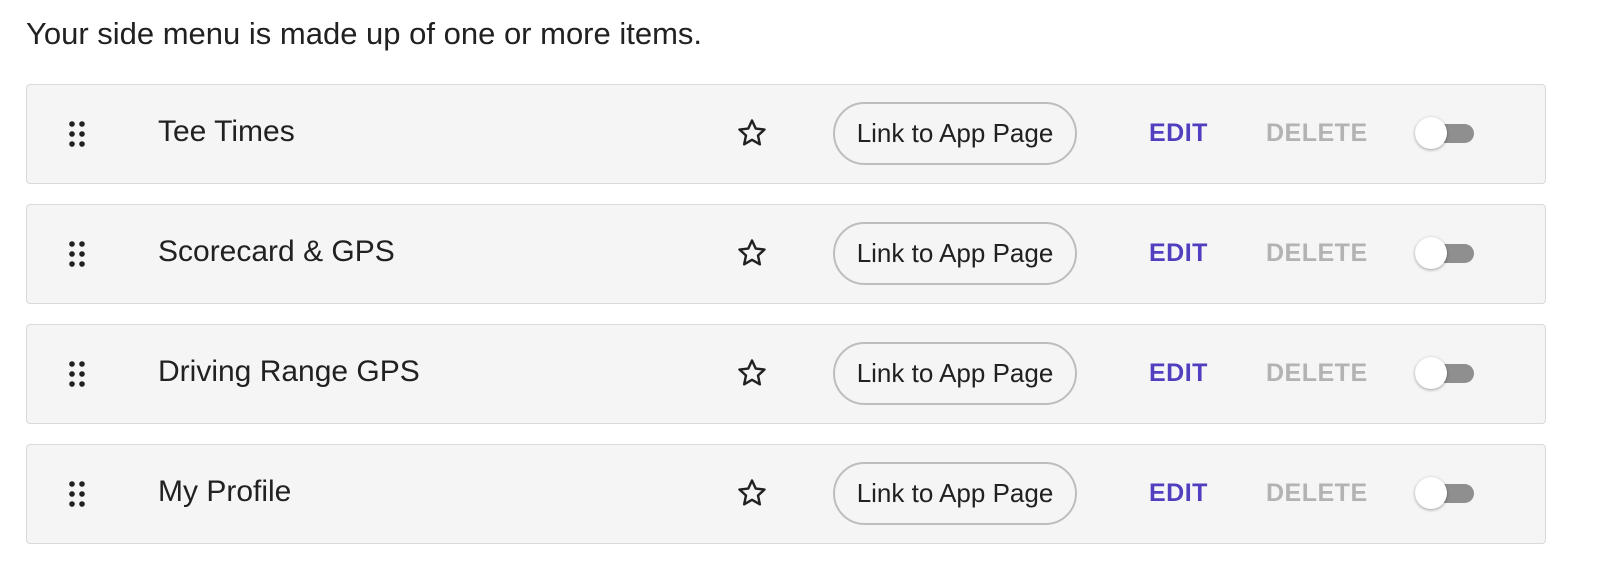 The height and width of the screenshot is (568, 1598). I want to click on menu-item-label: Driving Range GPS, so click(289, 371).